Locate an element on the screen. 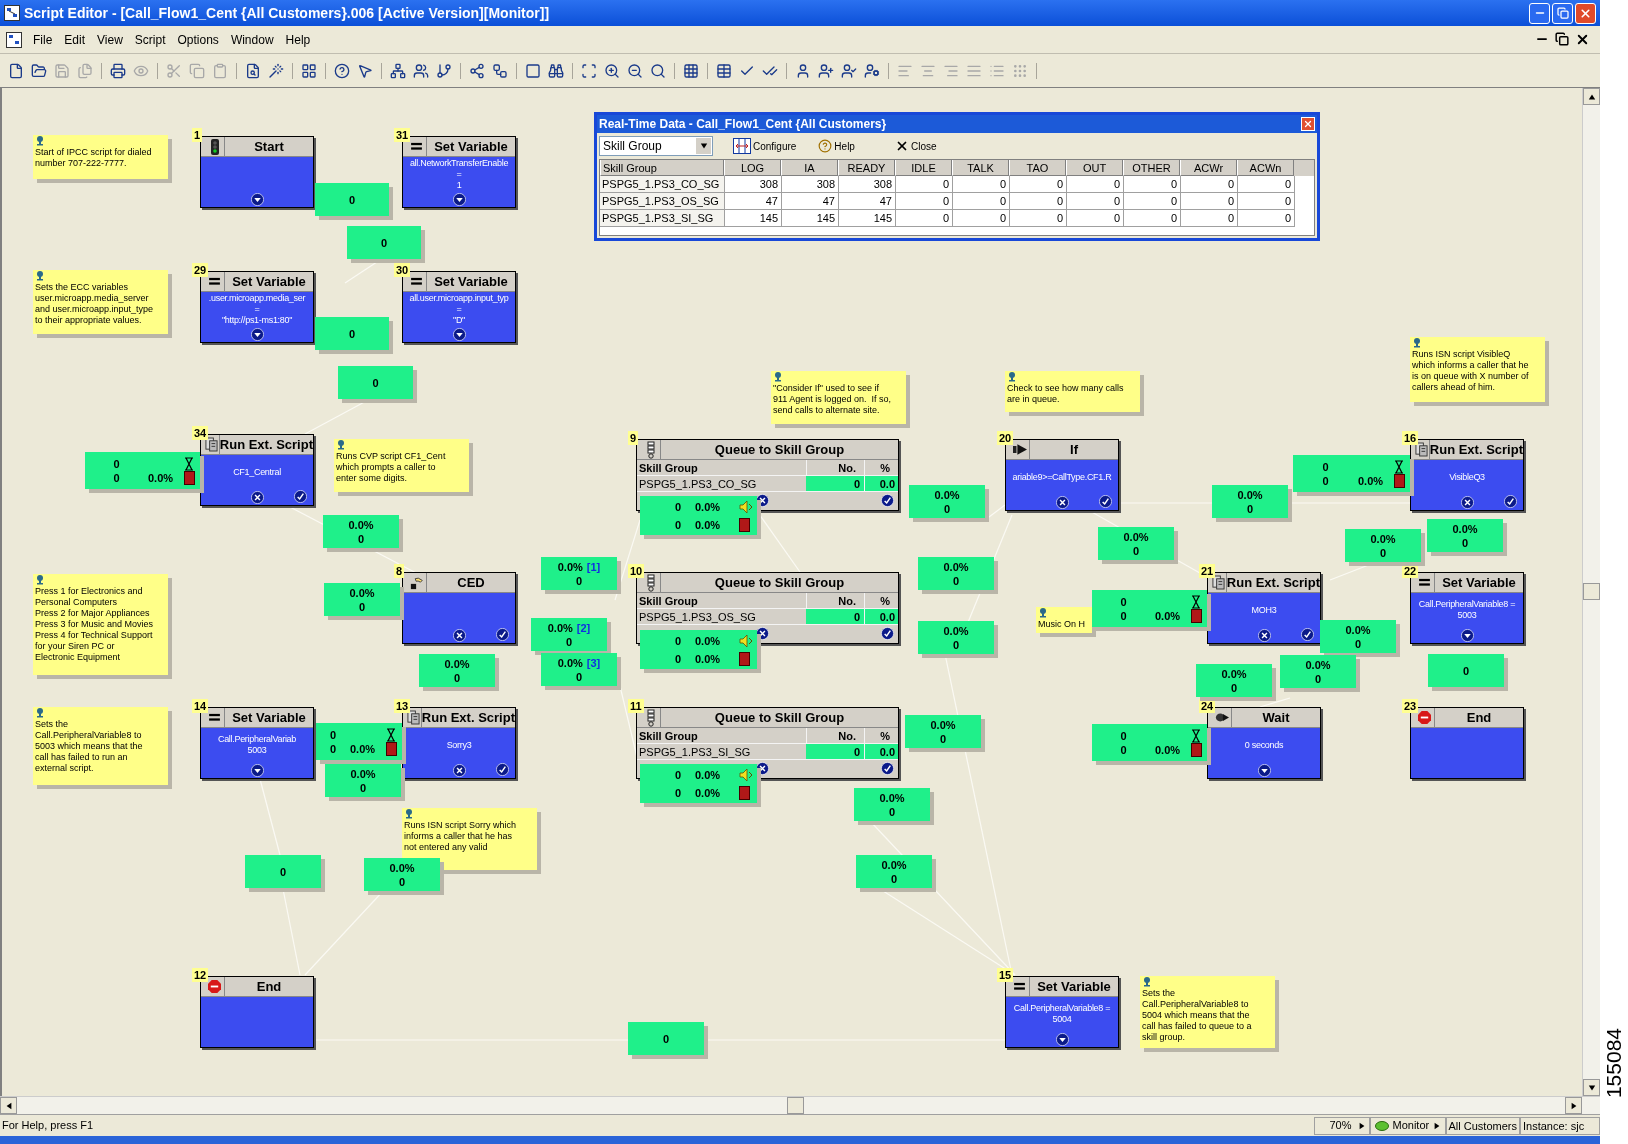  column-header: IDLE is located at coordinates (923, 168).